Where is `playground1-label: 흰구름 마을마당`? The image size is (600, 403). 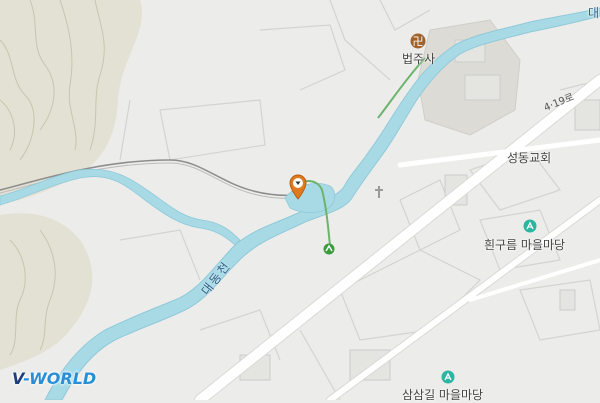 playground1-label: 흰구름 마을마당 is located at coordinates (525, 245).